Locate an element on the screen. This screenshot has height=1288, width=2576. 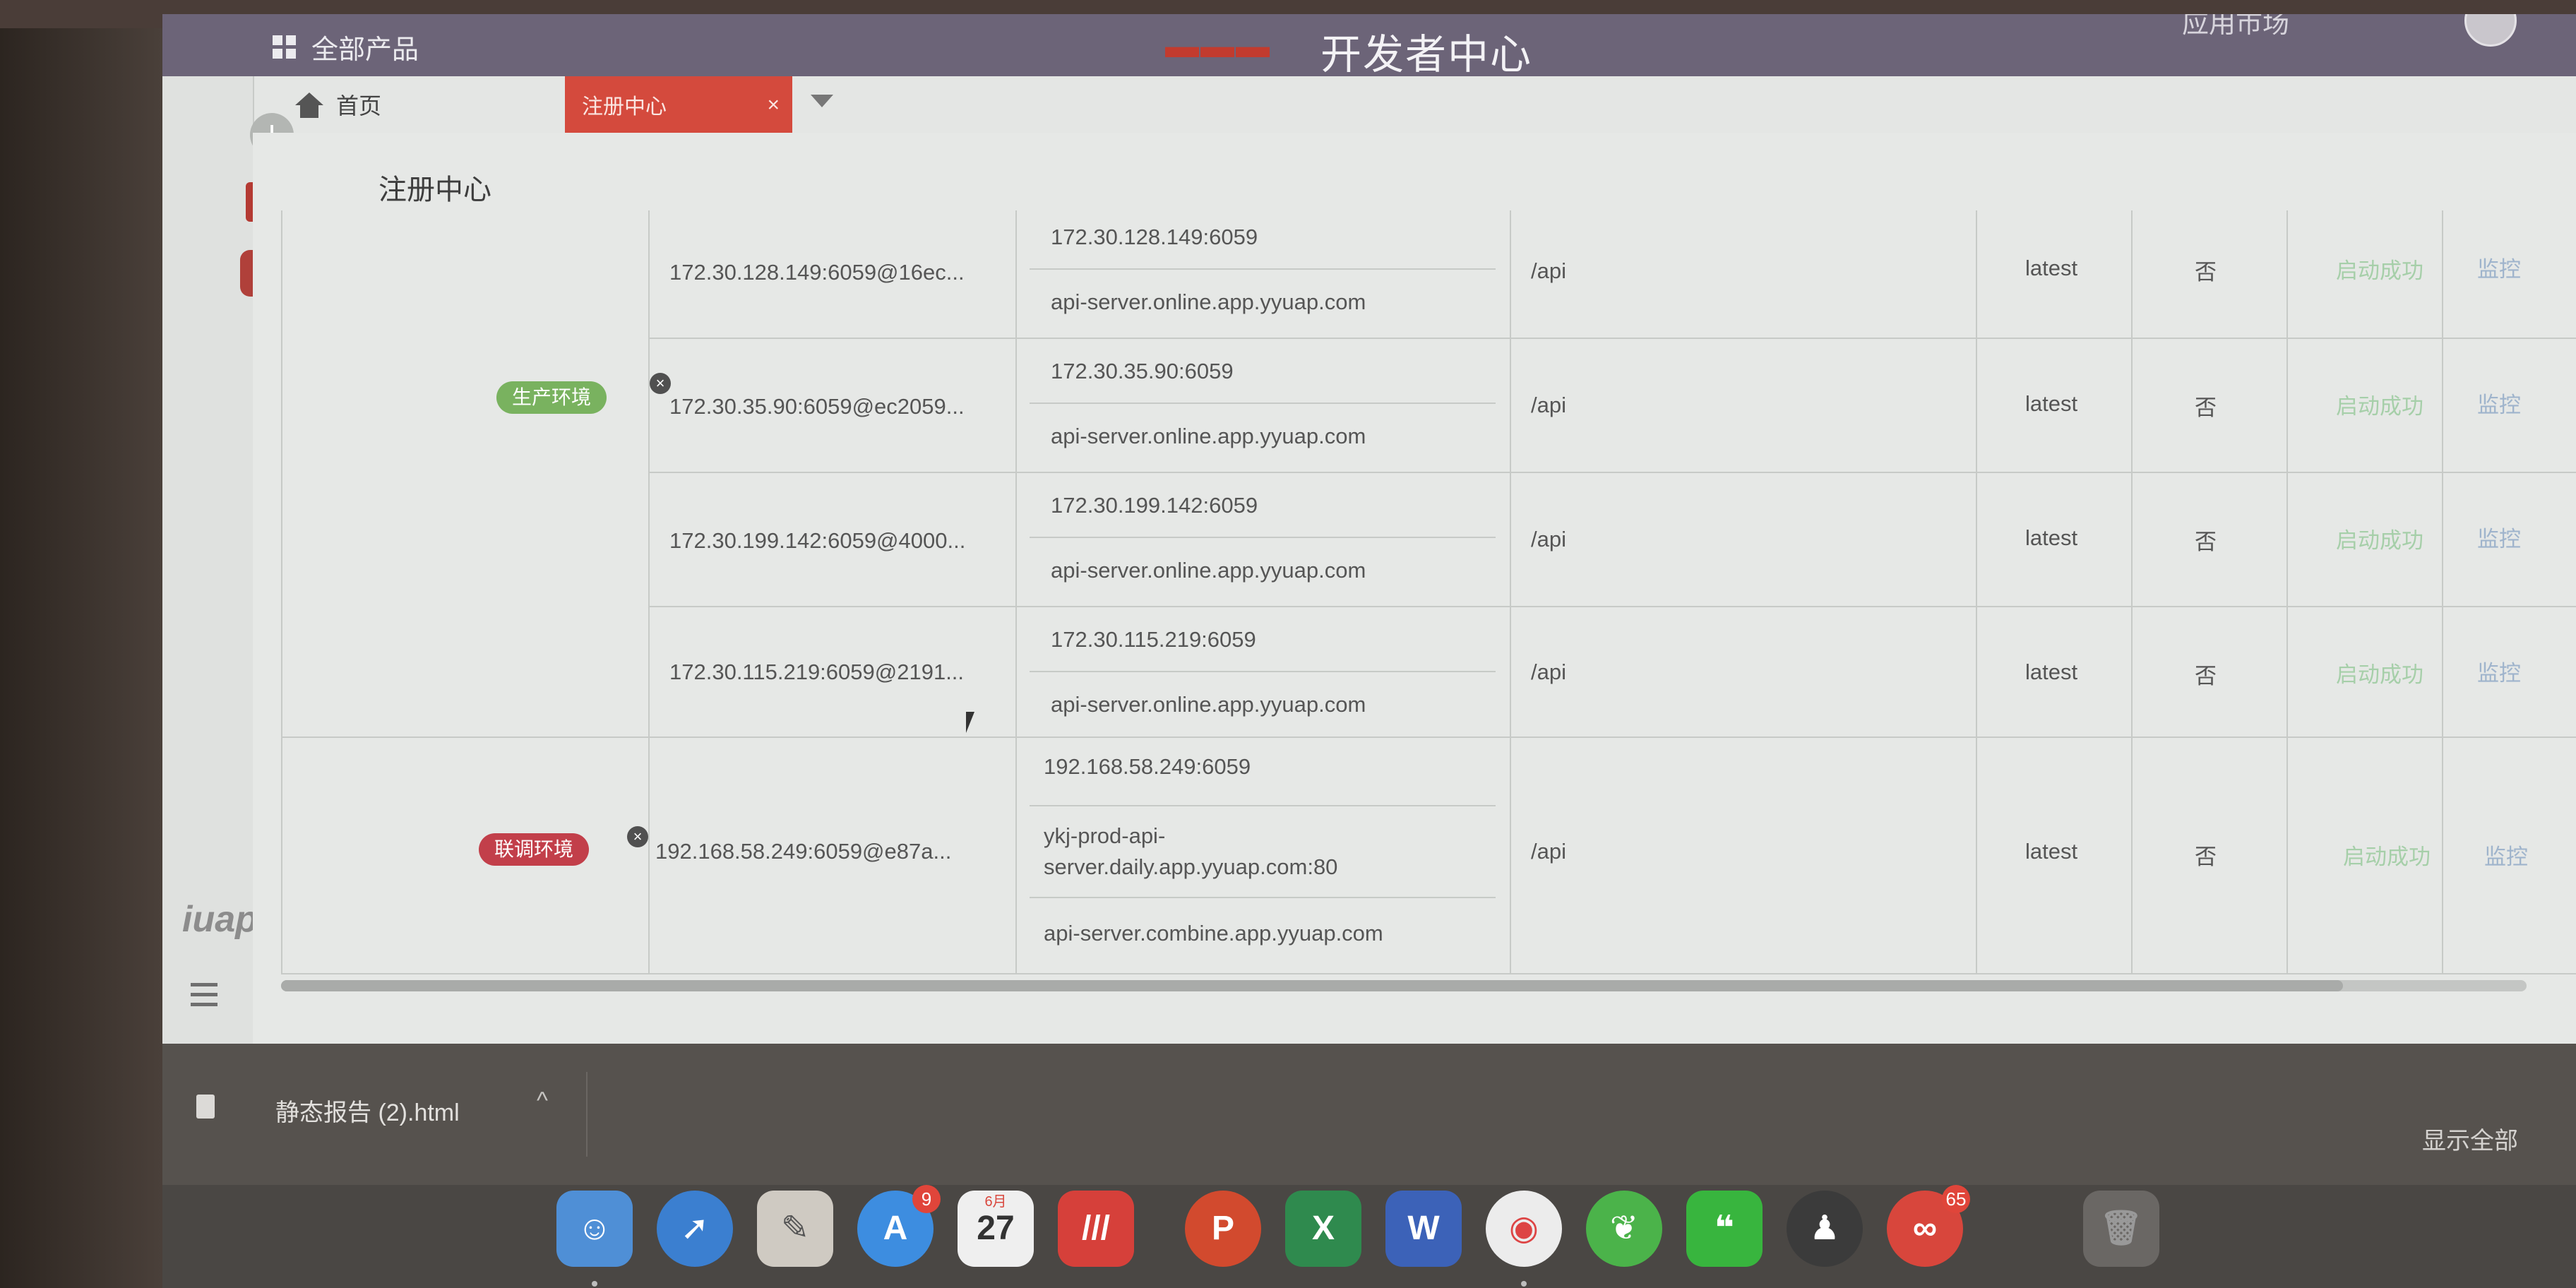
room-background is located at coordinates (81, 644).